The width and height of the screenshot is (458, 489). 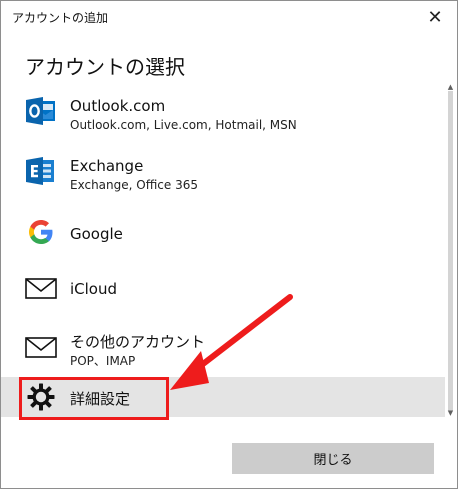 I want to click on window-title: アカウントの追加, so click(x=60, y=18).